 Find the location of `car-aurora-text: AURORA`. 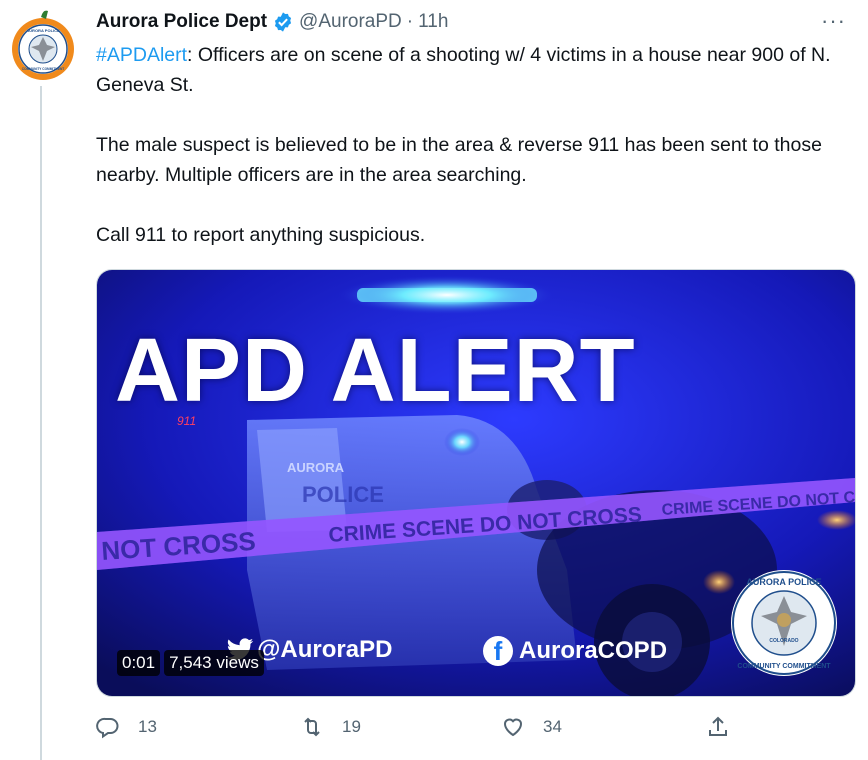

car-aurora-text: AURORA is located at coordinates (316, 467).